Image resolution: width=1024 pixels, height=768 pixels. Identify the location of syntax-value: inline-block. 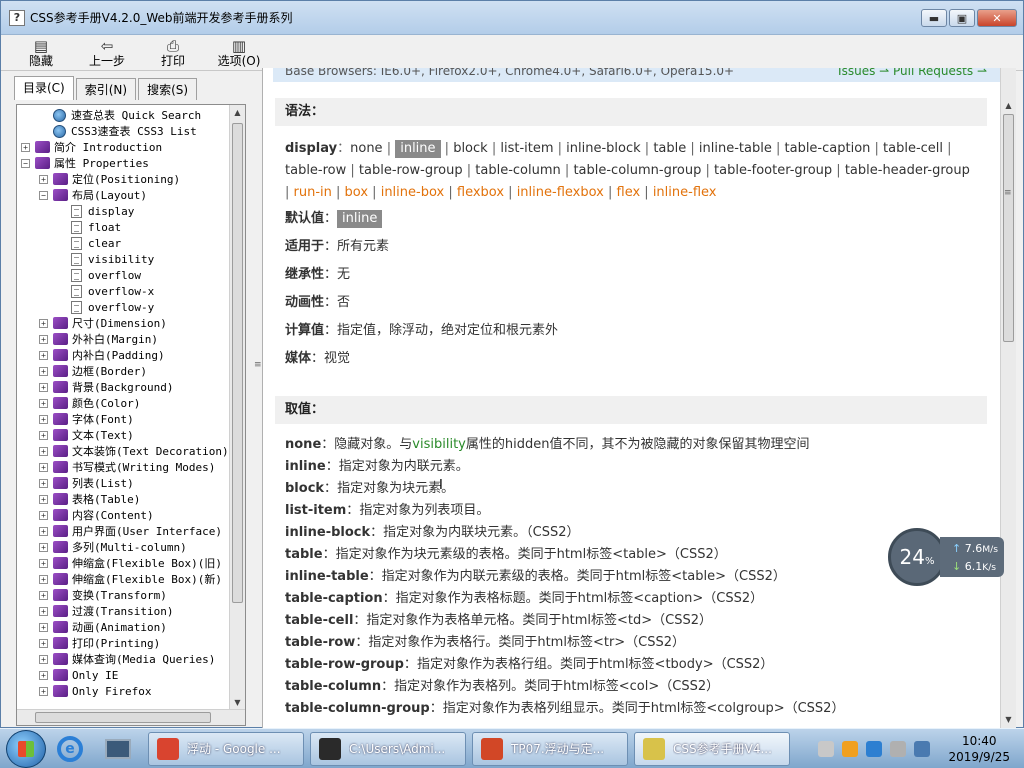
(603, 148).